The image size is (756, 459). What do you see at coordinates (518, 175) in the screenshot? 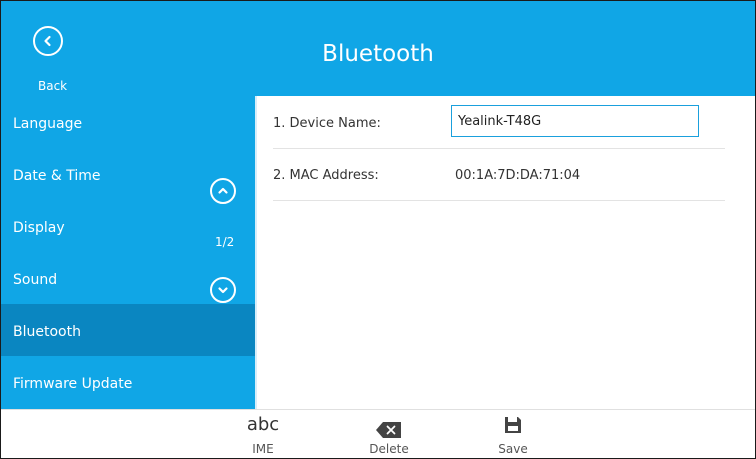
I see `mac-address-value: 00:1A:7D:DA:71:04` at bounding box center [518, 175].